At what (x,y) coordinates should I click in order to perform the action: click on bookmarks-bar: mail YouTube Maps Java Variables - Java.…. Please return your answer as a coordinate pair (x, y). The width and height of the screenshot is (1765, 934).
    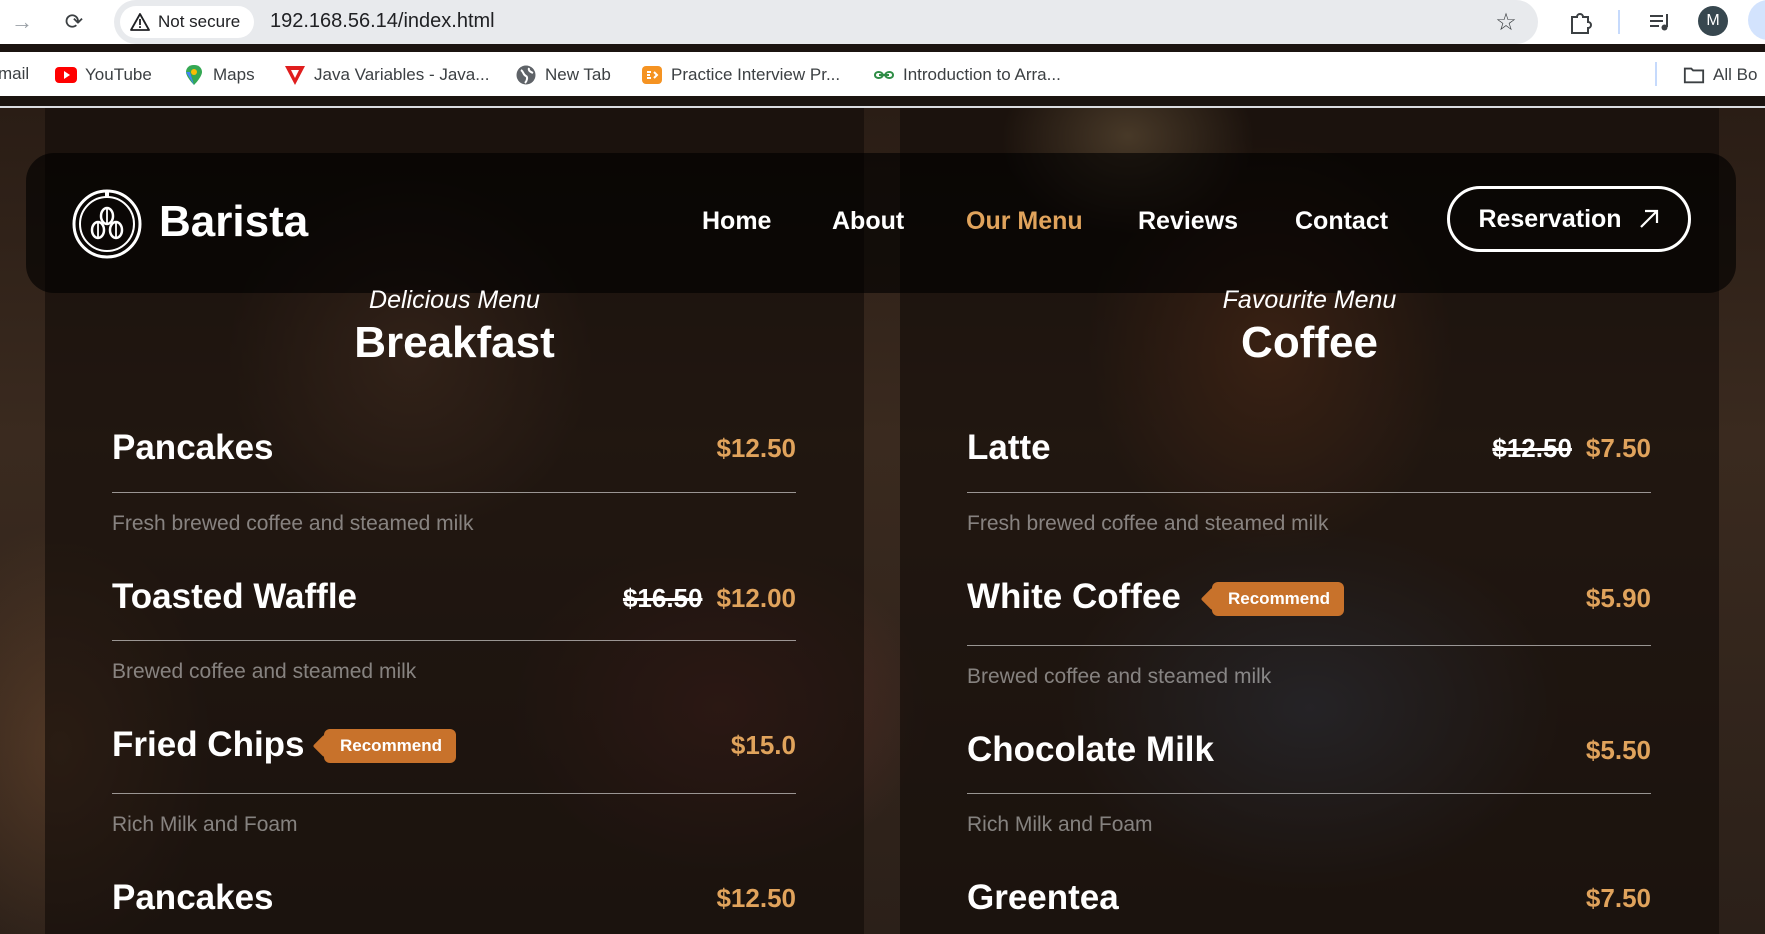
    Looking at the image, I should click on (882, 74).